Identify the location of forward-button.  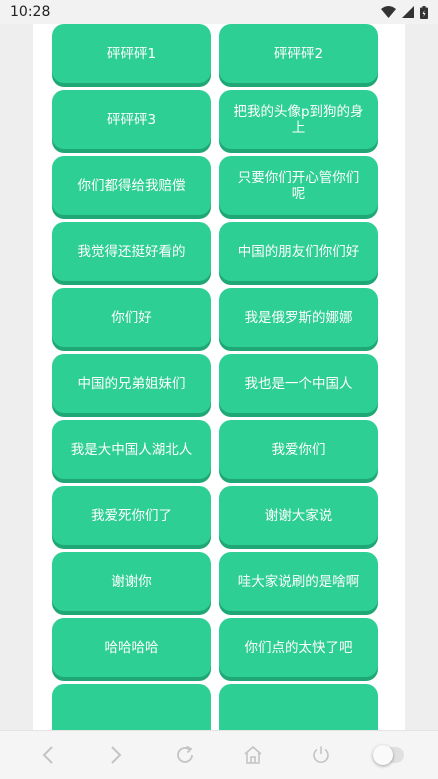
(116, 755).